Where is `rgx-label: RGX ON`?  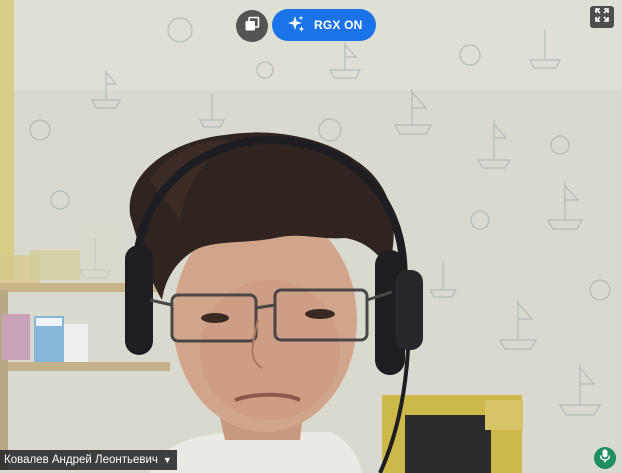
rgx-label: RGX ON is located at coordinates (338, 25).